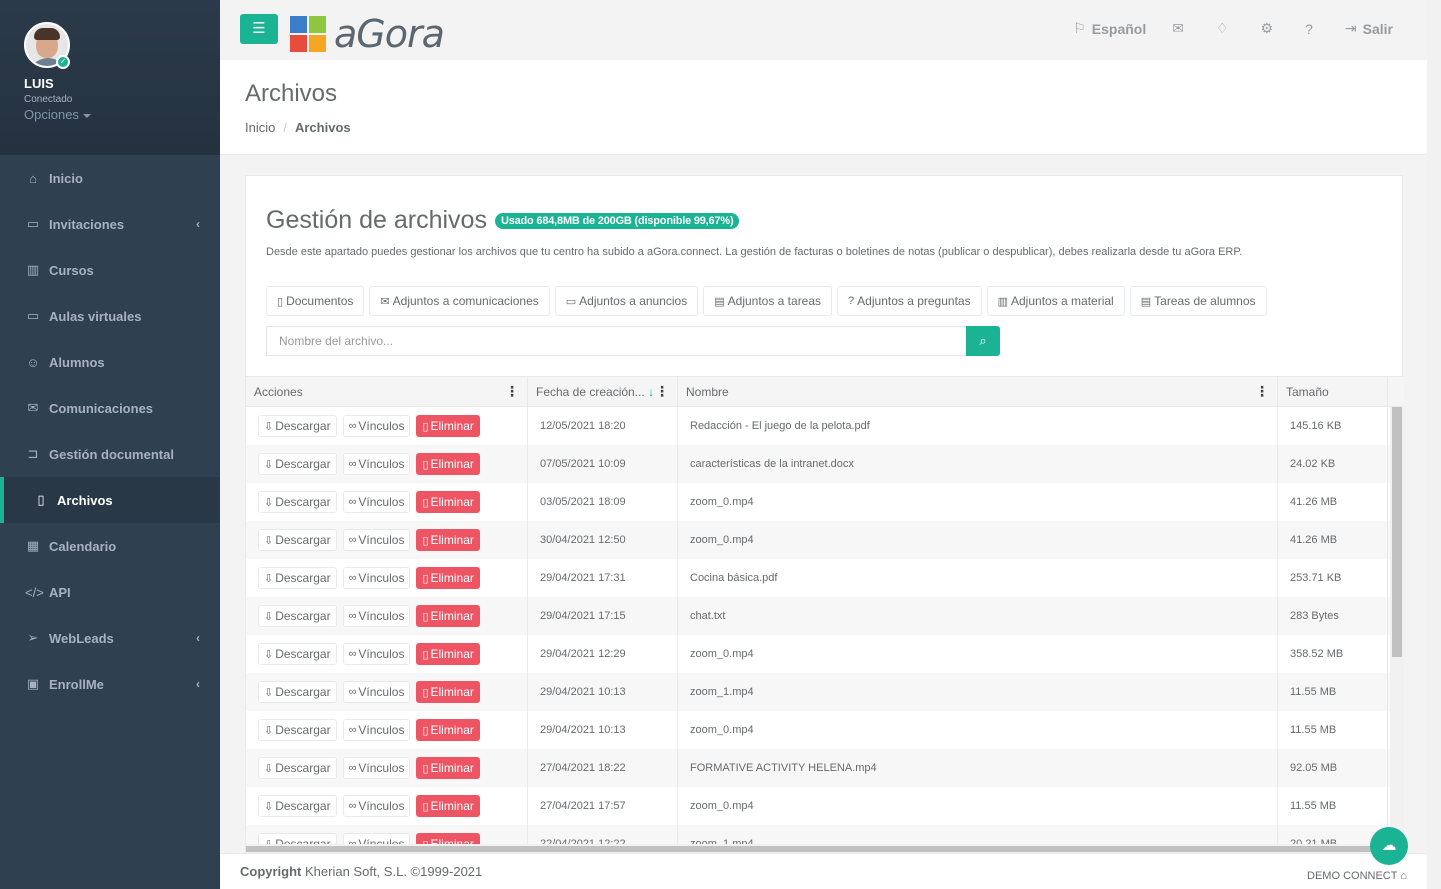 This screenshot has width=1441, height=889. Describe the element at coordinates (110, 362) in the screenshot. I see `sidebar-item-alumnos: ☺ Alumnos` at that location.